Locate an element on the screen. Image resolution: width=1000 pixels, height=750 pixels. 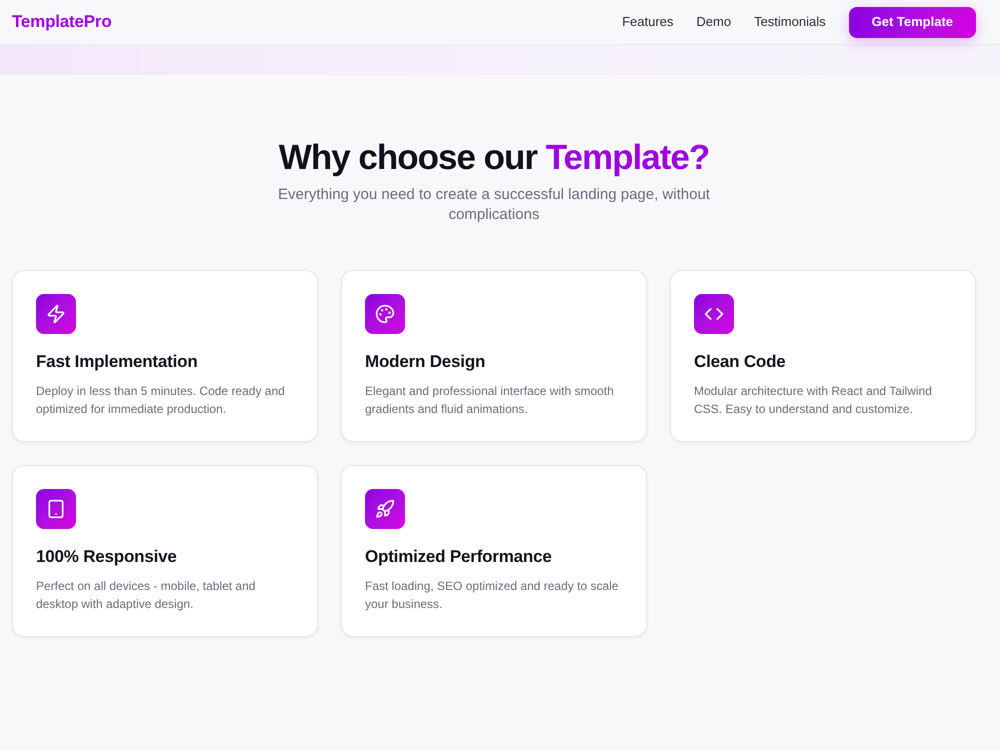
logo: TemplatePro is located at coordinates (62, 22).